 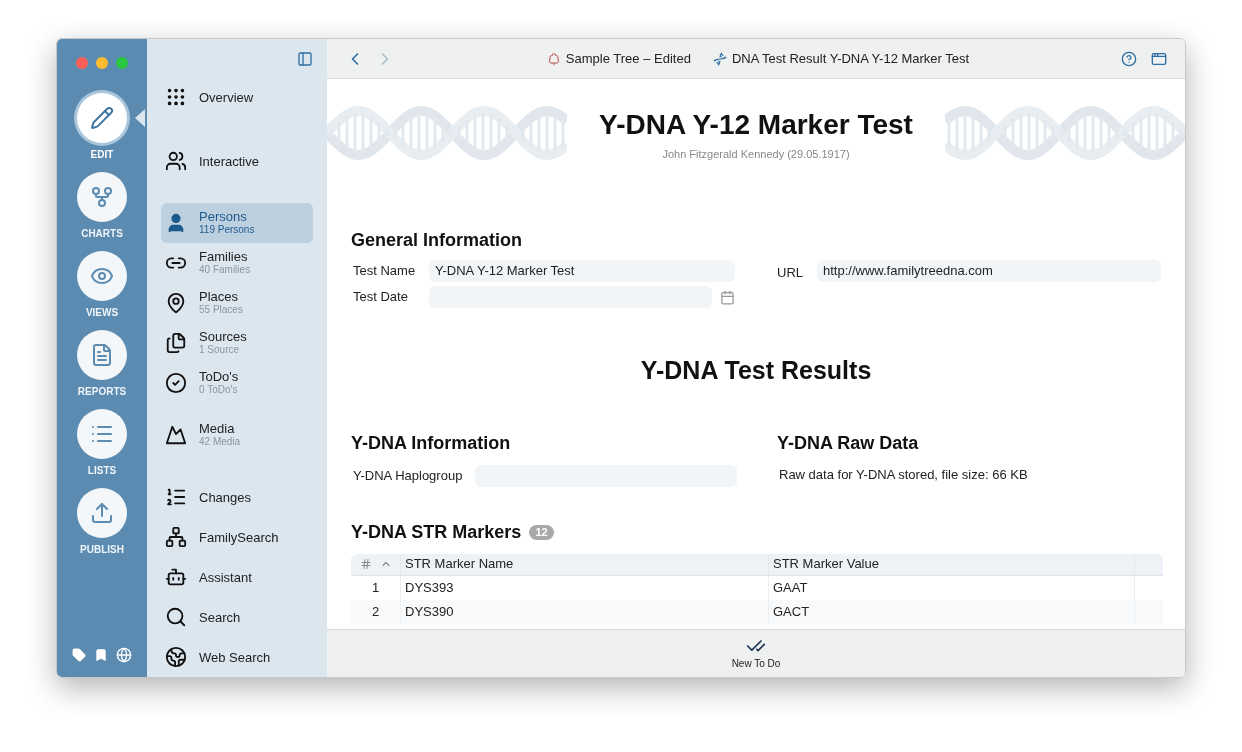 I want to click on sidebar-item: Assistant, so click(x=237, y=577).